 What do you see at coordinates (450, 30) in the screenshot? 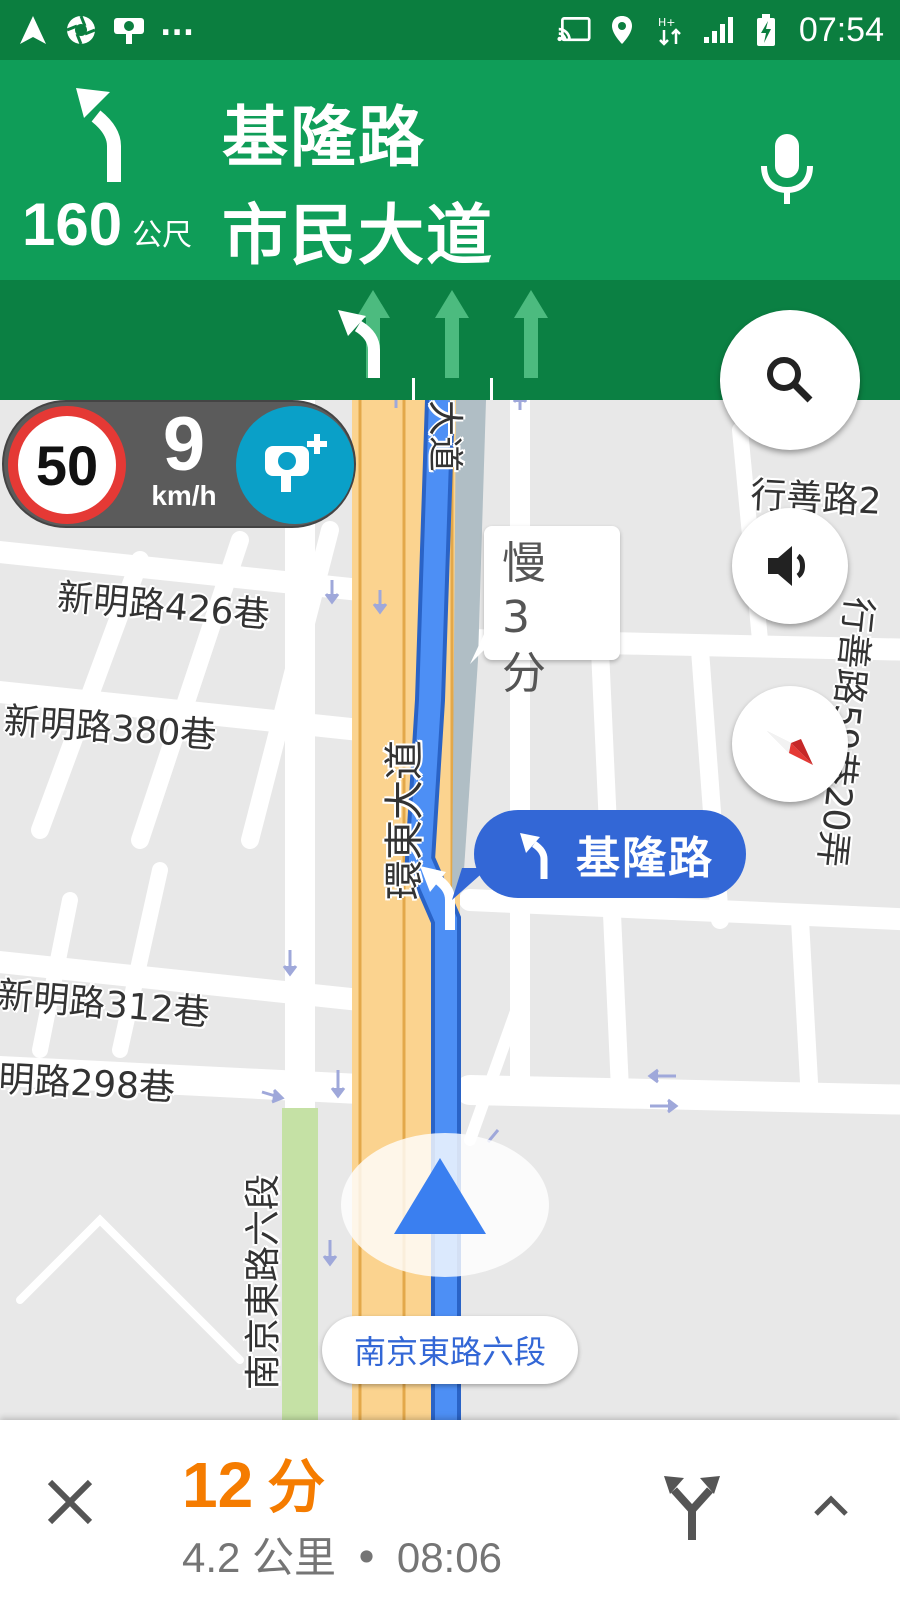
I see `status-bar: ... H+ 07:54` at bounding box center [450, 30].